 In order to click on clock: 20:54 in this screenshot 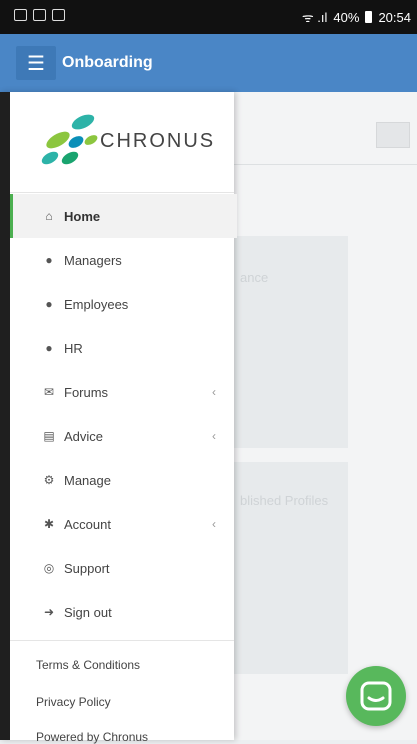, I will do `click(394, 17)`.